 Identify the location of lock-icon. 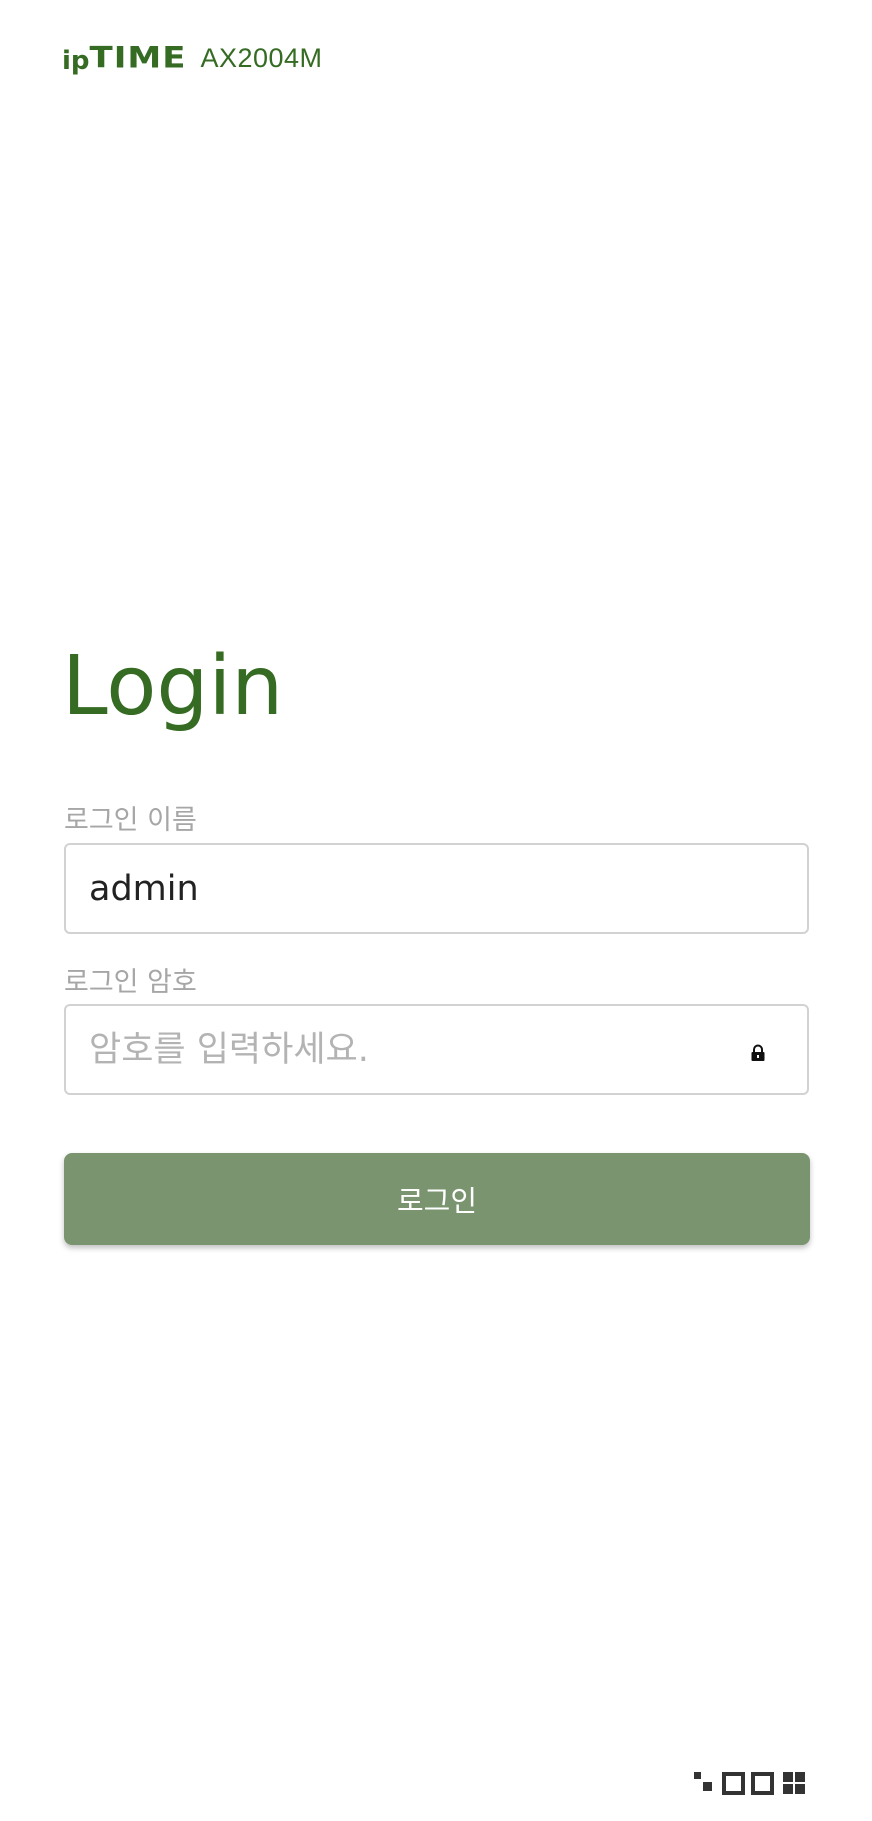
(758, 1052).